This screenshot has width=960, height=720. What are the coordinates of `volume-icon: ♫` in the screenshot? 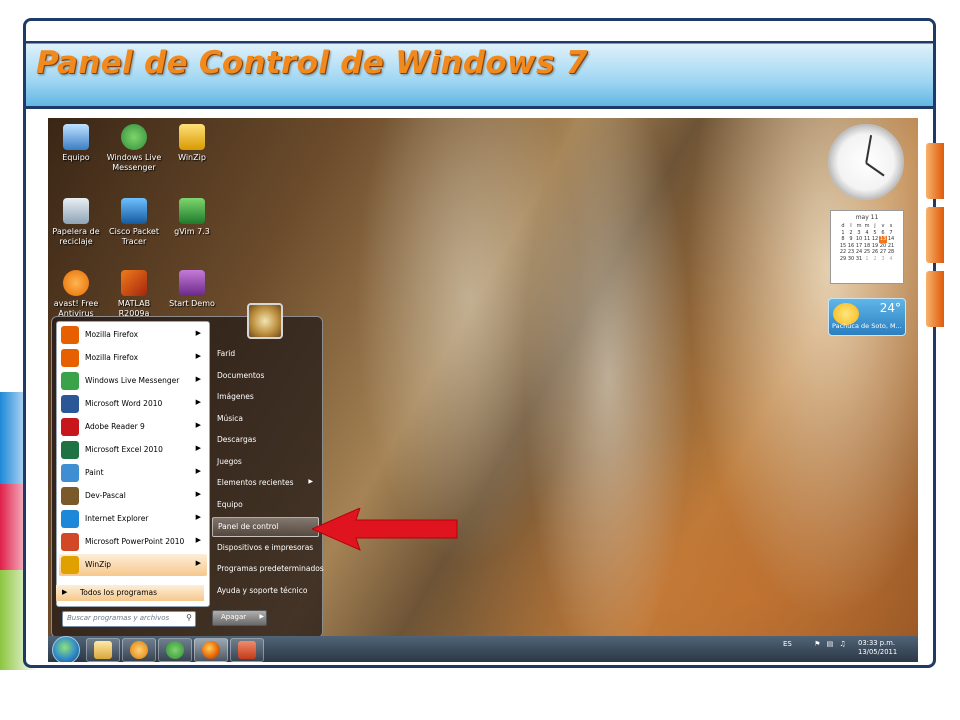 It's located at (842, 644).